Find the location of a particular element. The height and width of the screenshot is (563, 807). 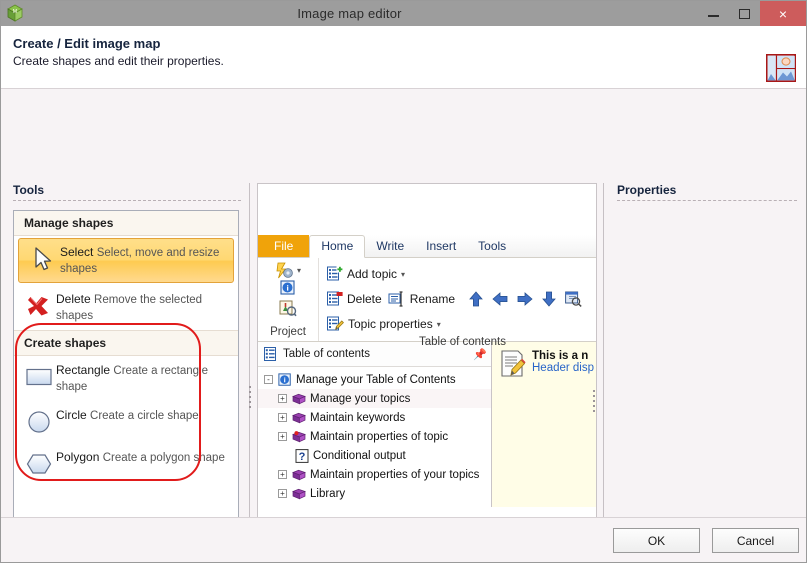

info-topic-button is located at coordinates (288, 289).